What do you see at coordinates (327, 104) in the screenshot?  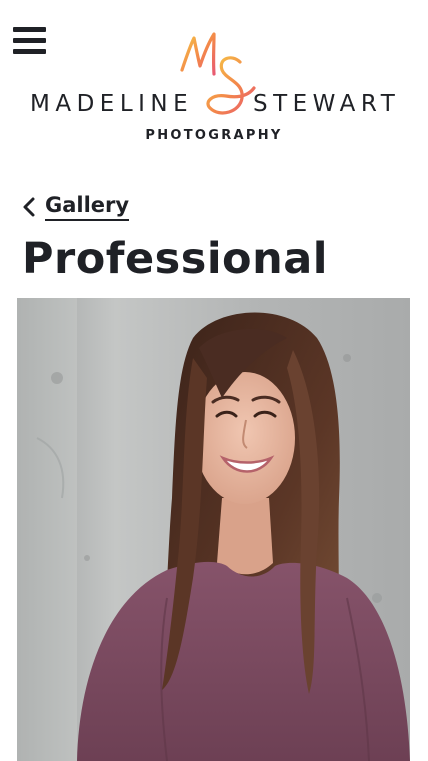 I see `logo-name-last: STEWART` at bounding box center [327, 104].